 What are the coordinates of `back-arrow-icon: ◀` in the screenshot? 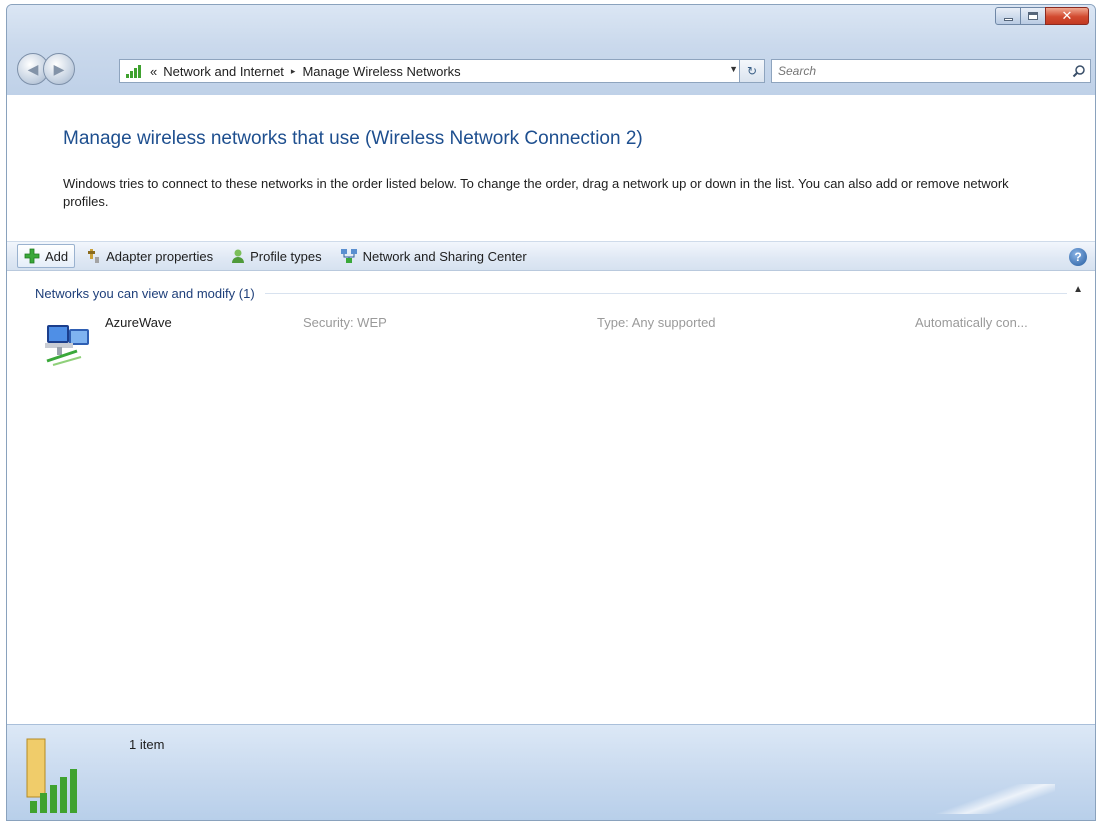 It's located at (33, 68).